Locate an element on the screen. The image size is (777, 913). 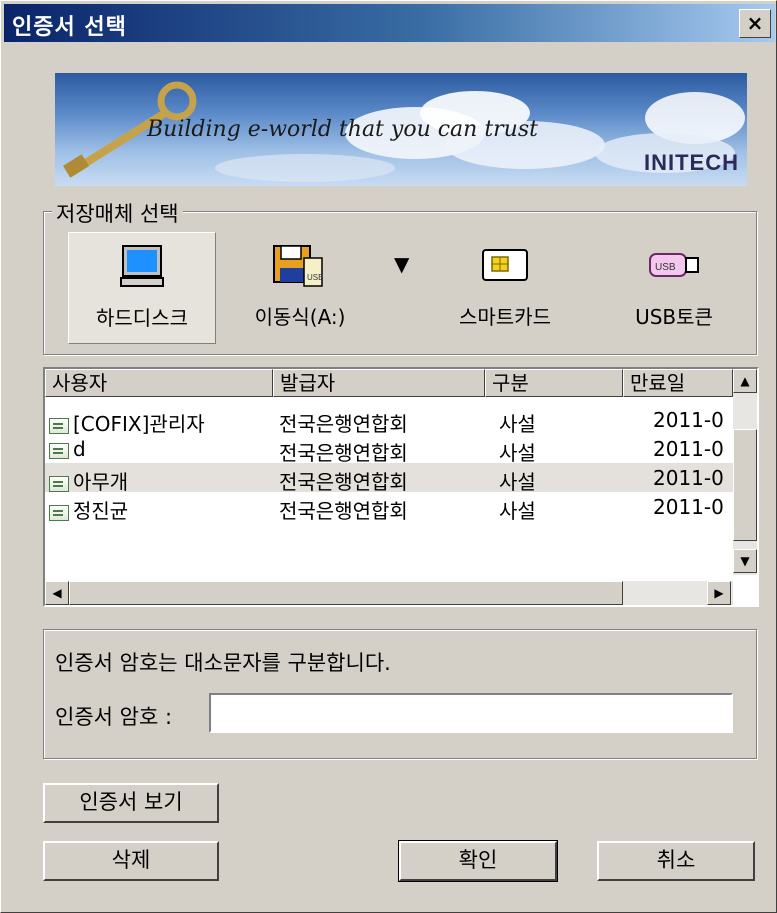
media-label: 스마트카드 is located at coordinates (505, 317).